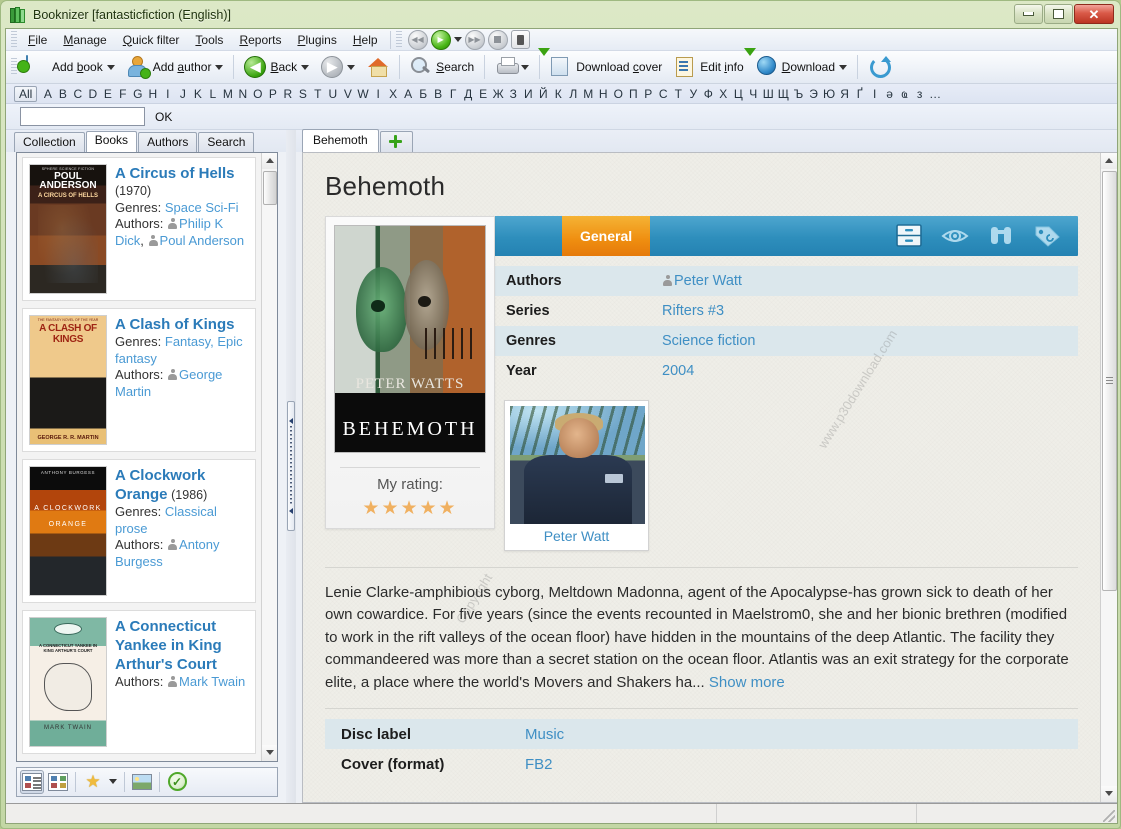 The width and height of the screenshot is (1121, 829). I want to click on alpha-letter-41: С, so click(663, 94).